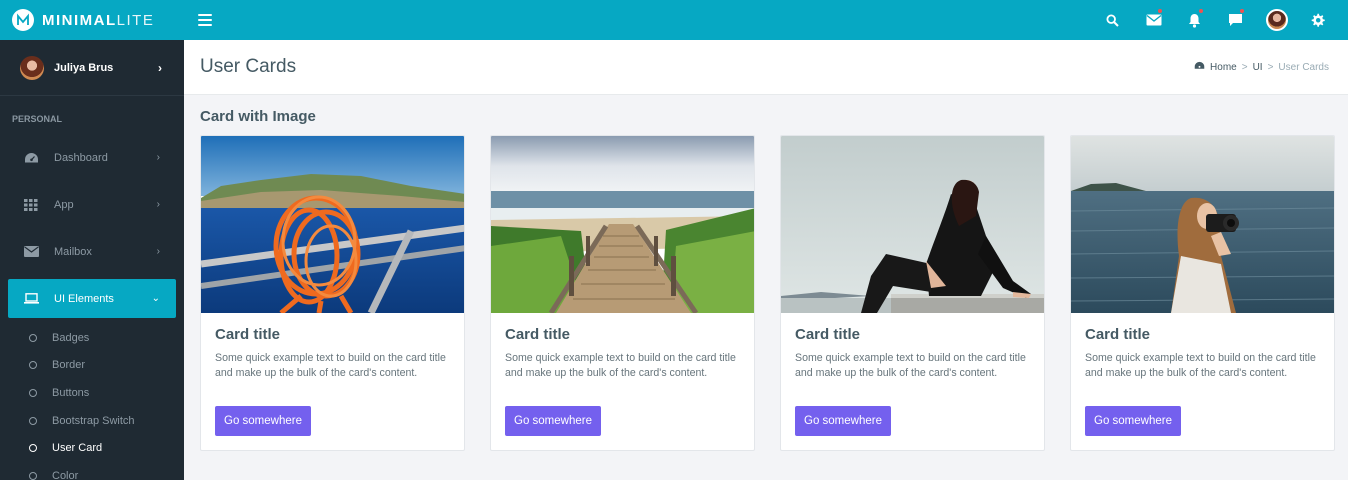  Describe the element at coordinates (1242, 11) in the screenshot. I see `chat-notification-dot` at that location.